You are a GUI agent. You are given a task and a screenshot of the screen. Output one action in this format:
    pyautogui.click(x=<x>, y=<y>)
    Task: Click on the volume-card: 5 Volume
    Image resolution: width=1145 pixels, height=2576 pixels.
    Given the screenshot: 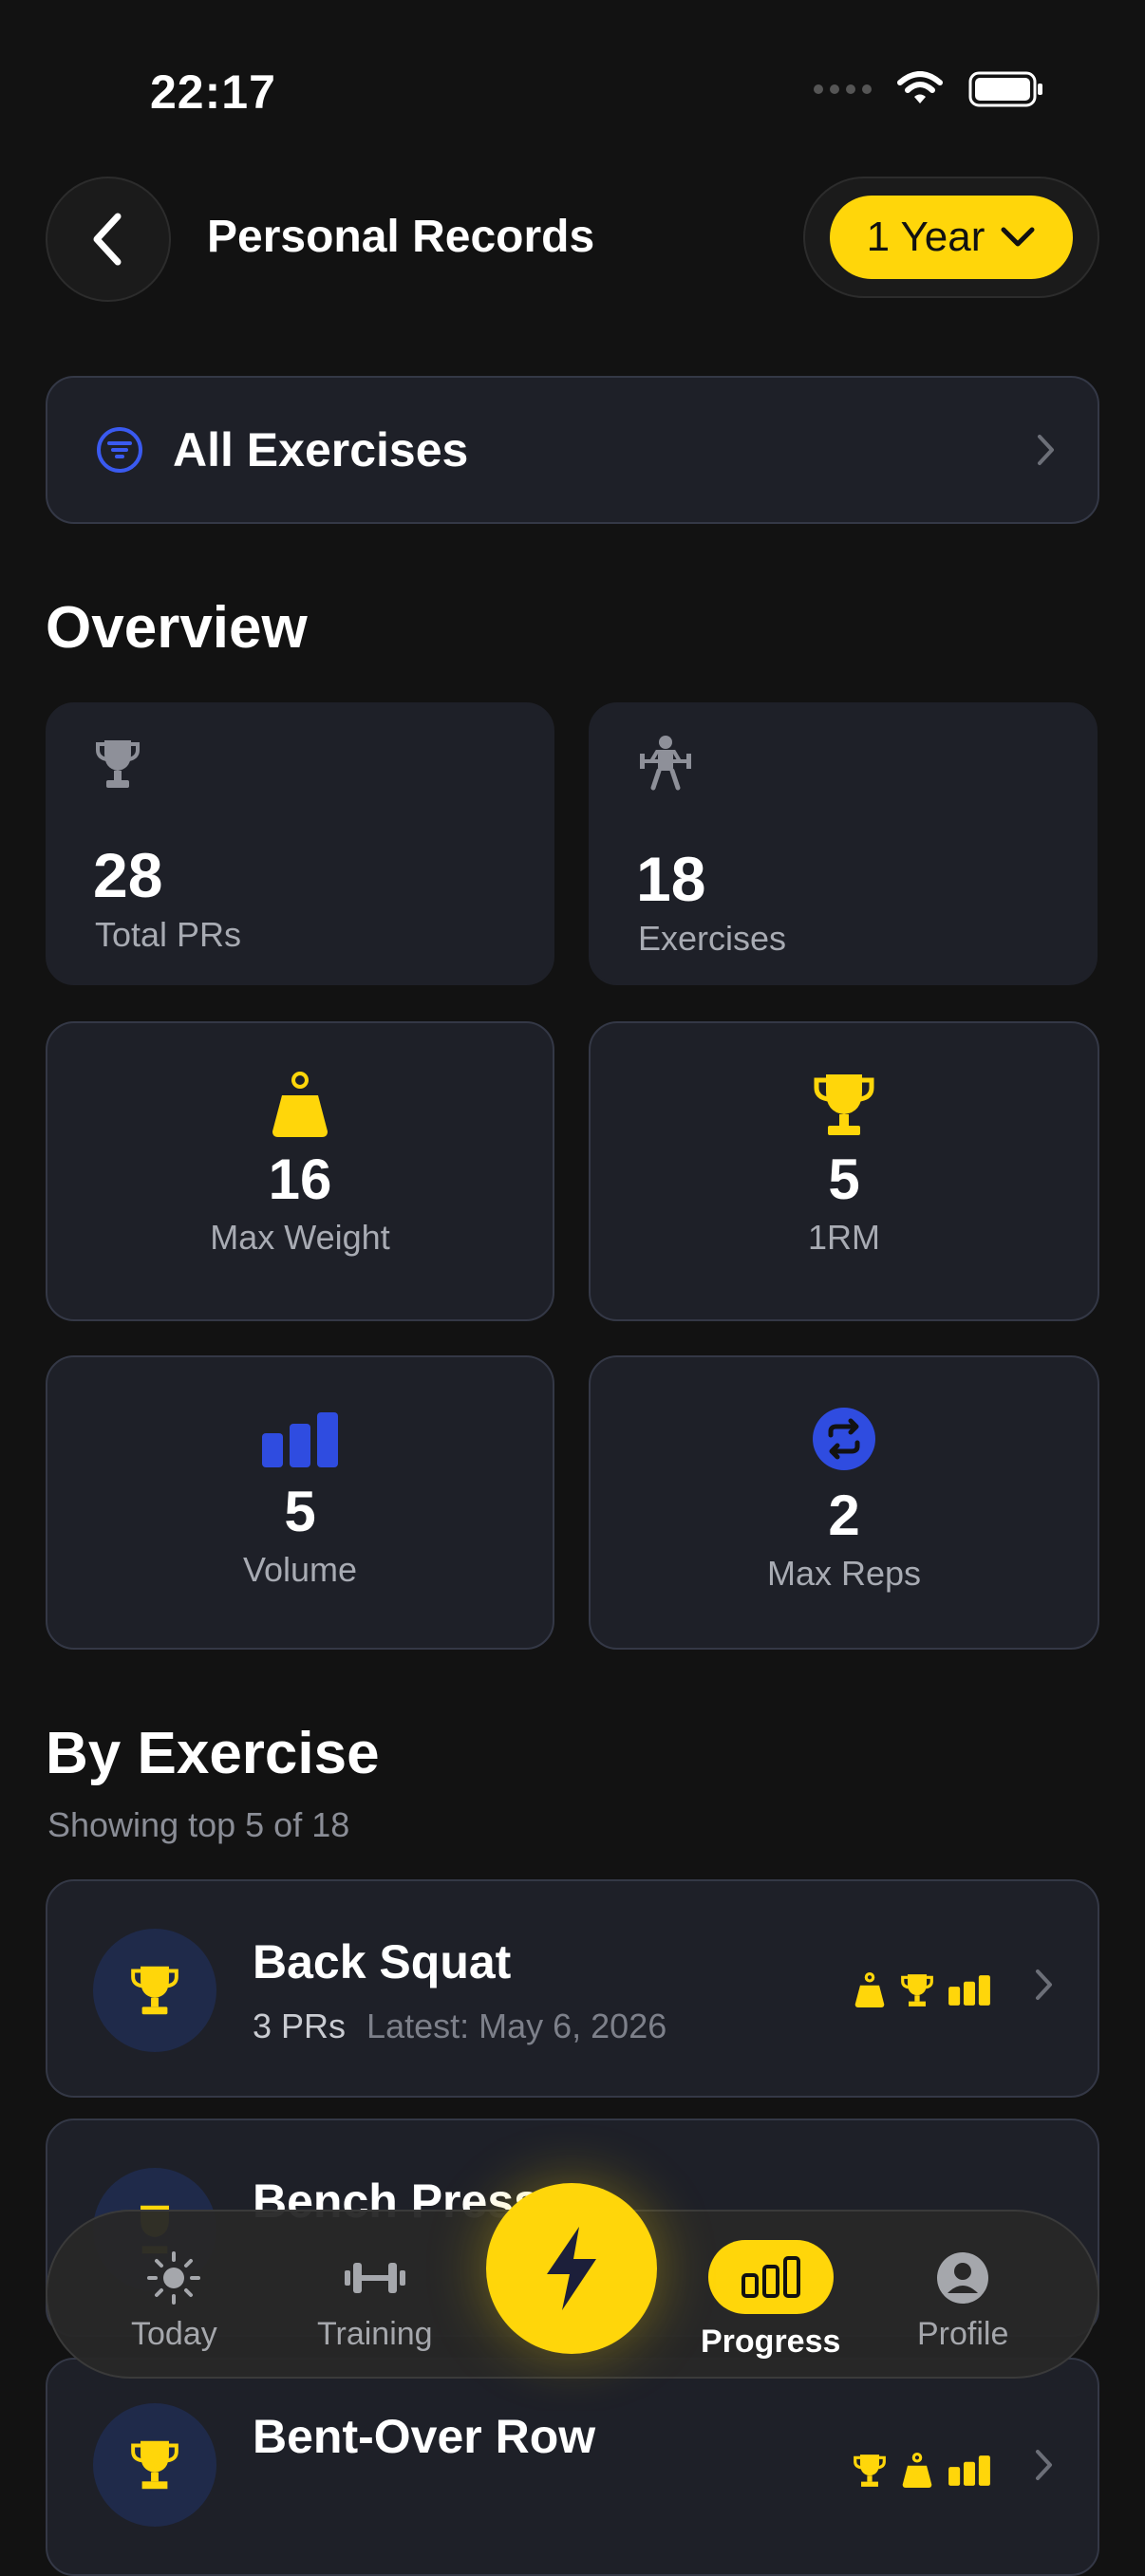 What is the action you would take?
    pyautogui.click(x=300, y=1503)
    